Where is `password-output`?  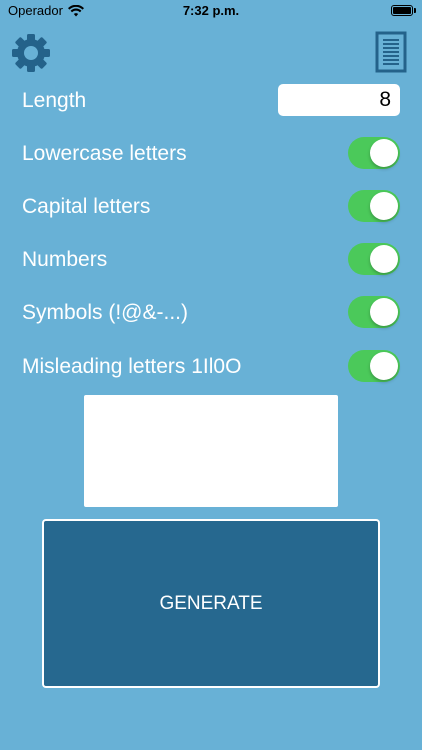 password-output is located at coordinates (211, 451).